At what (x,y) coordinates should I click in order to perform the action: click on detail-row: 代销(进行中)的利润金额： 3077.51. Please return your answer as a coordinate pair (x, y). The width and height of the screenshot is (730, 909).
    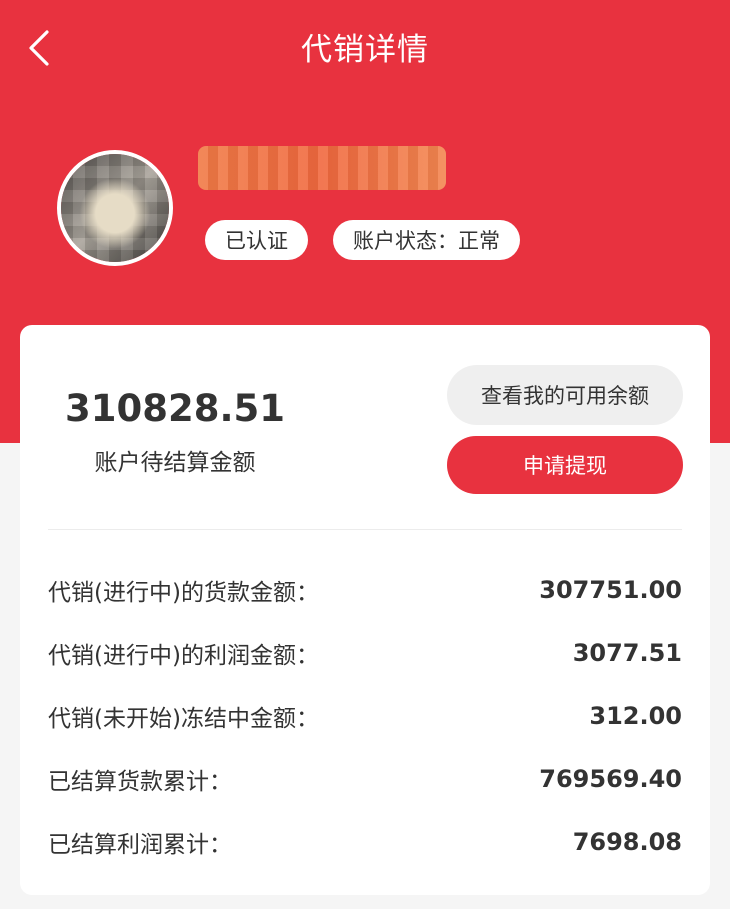
    Looking at the image, I should click on (365, 652).